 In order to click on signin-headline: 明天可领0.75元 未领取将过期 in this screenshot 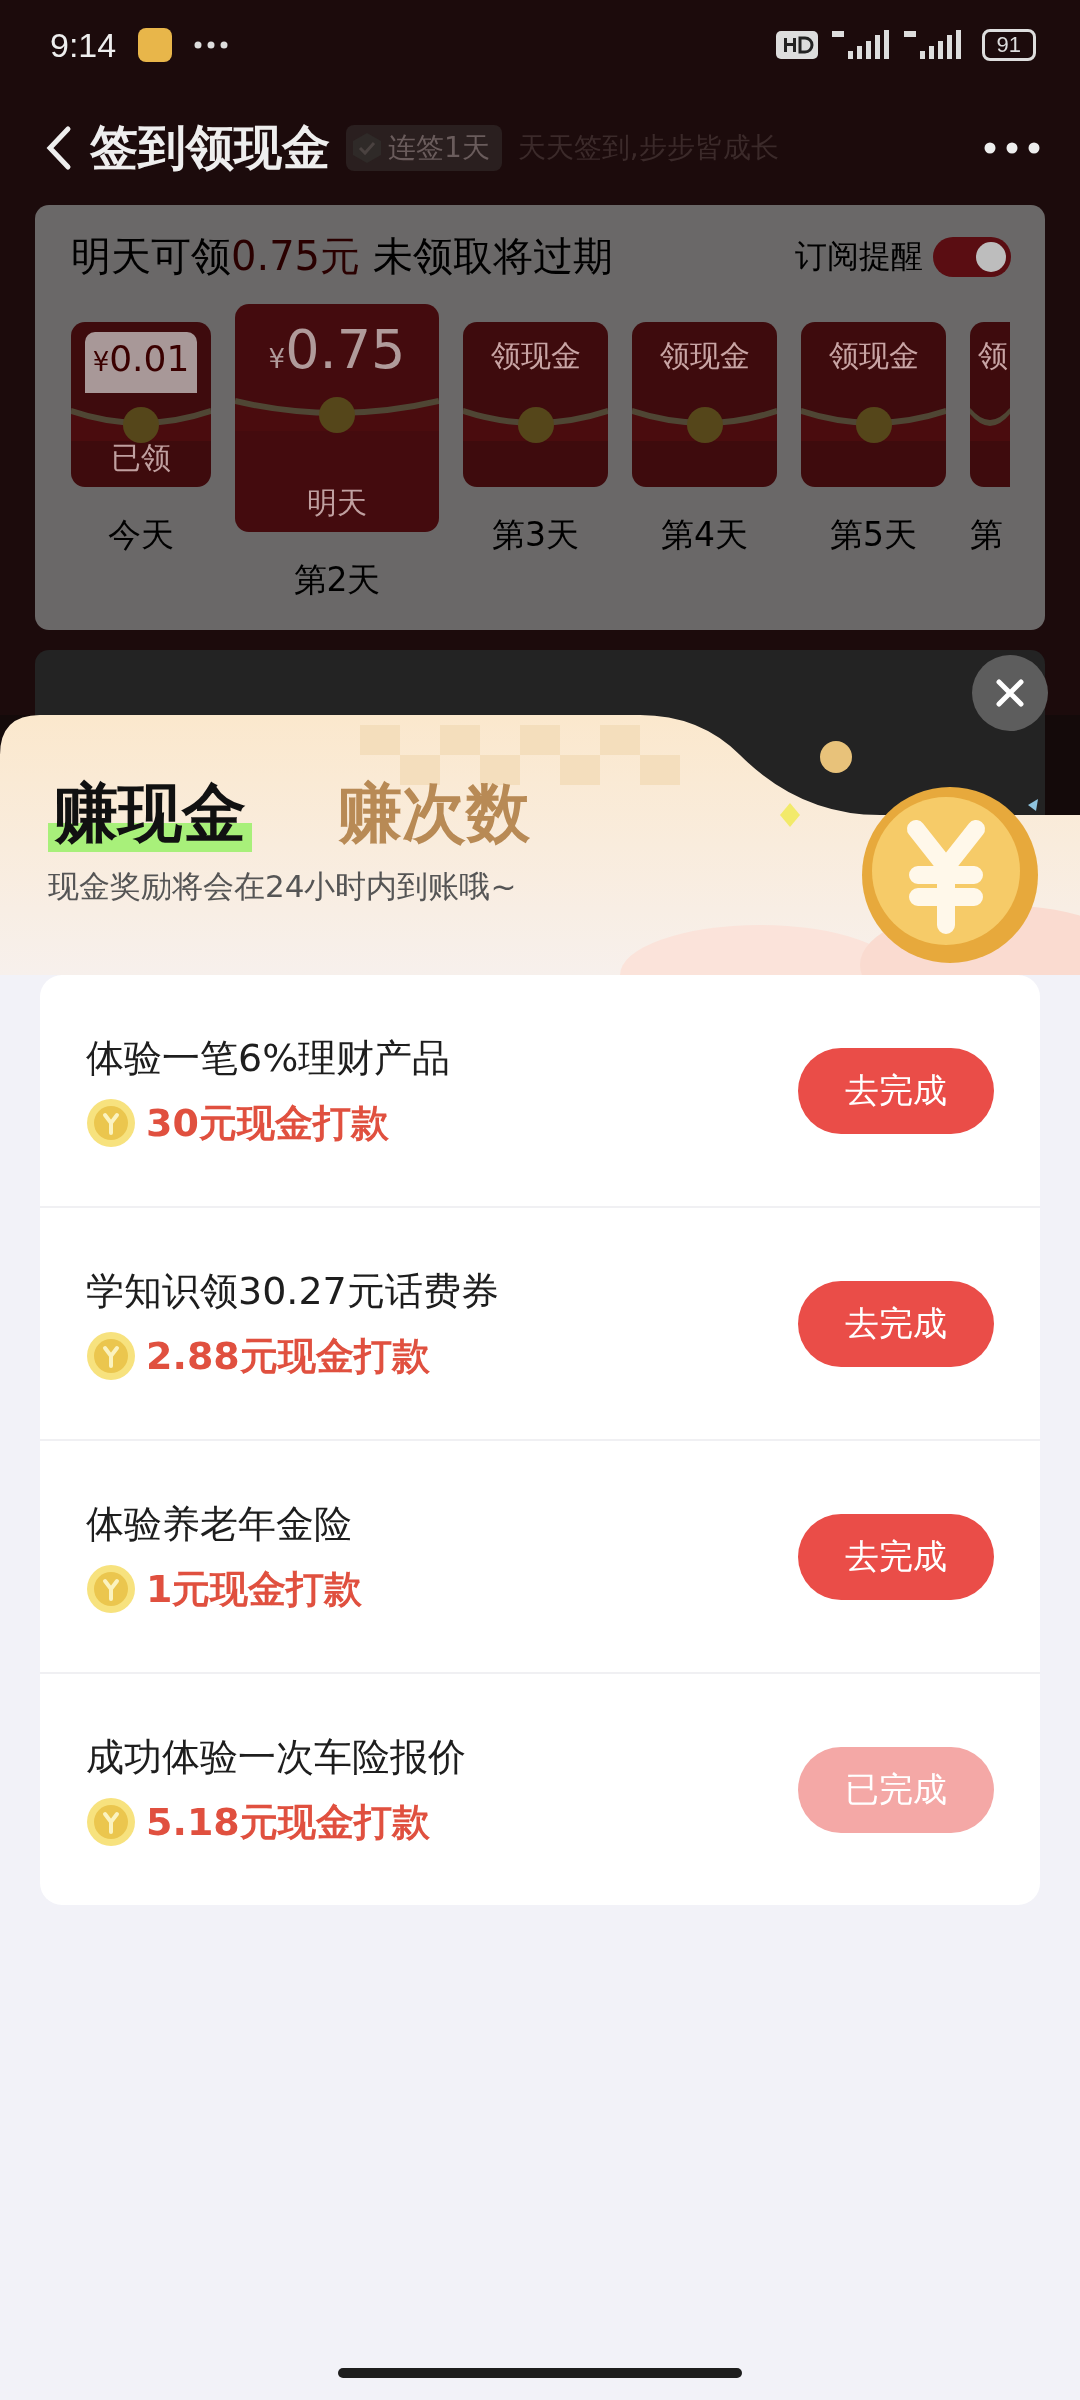, I will do `click(342, 256)`.